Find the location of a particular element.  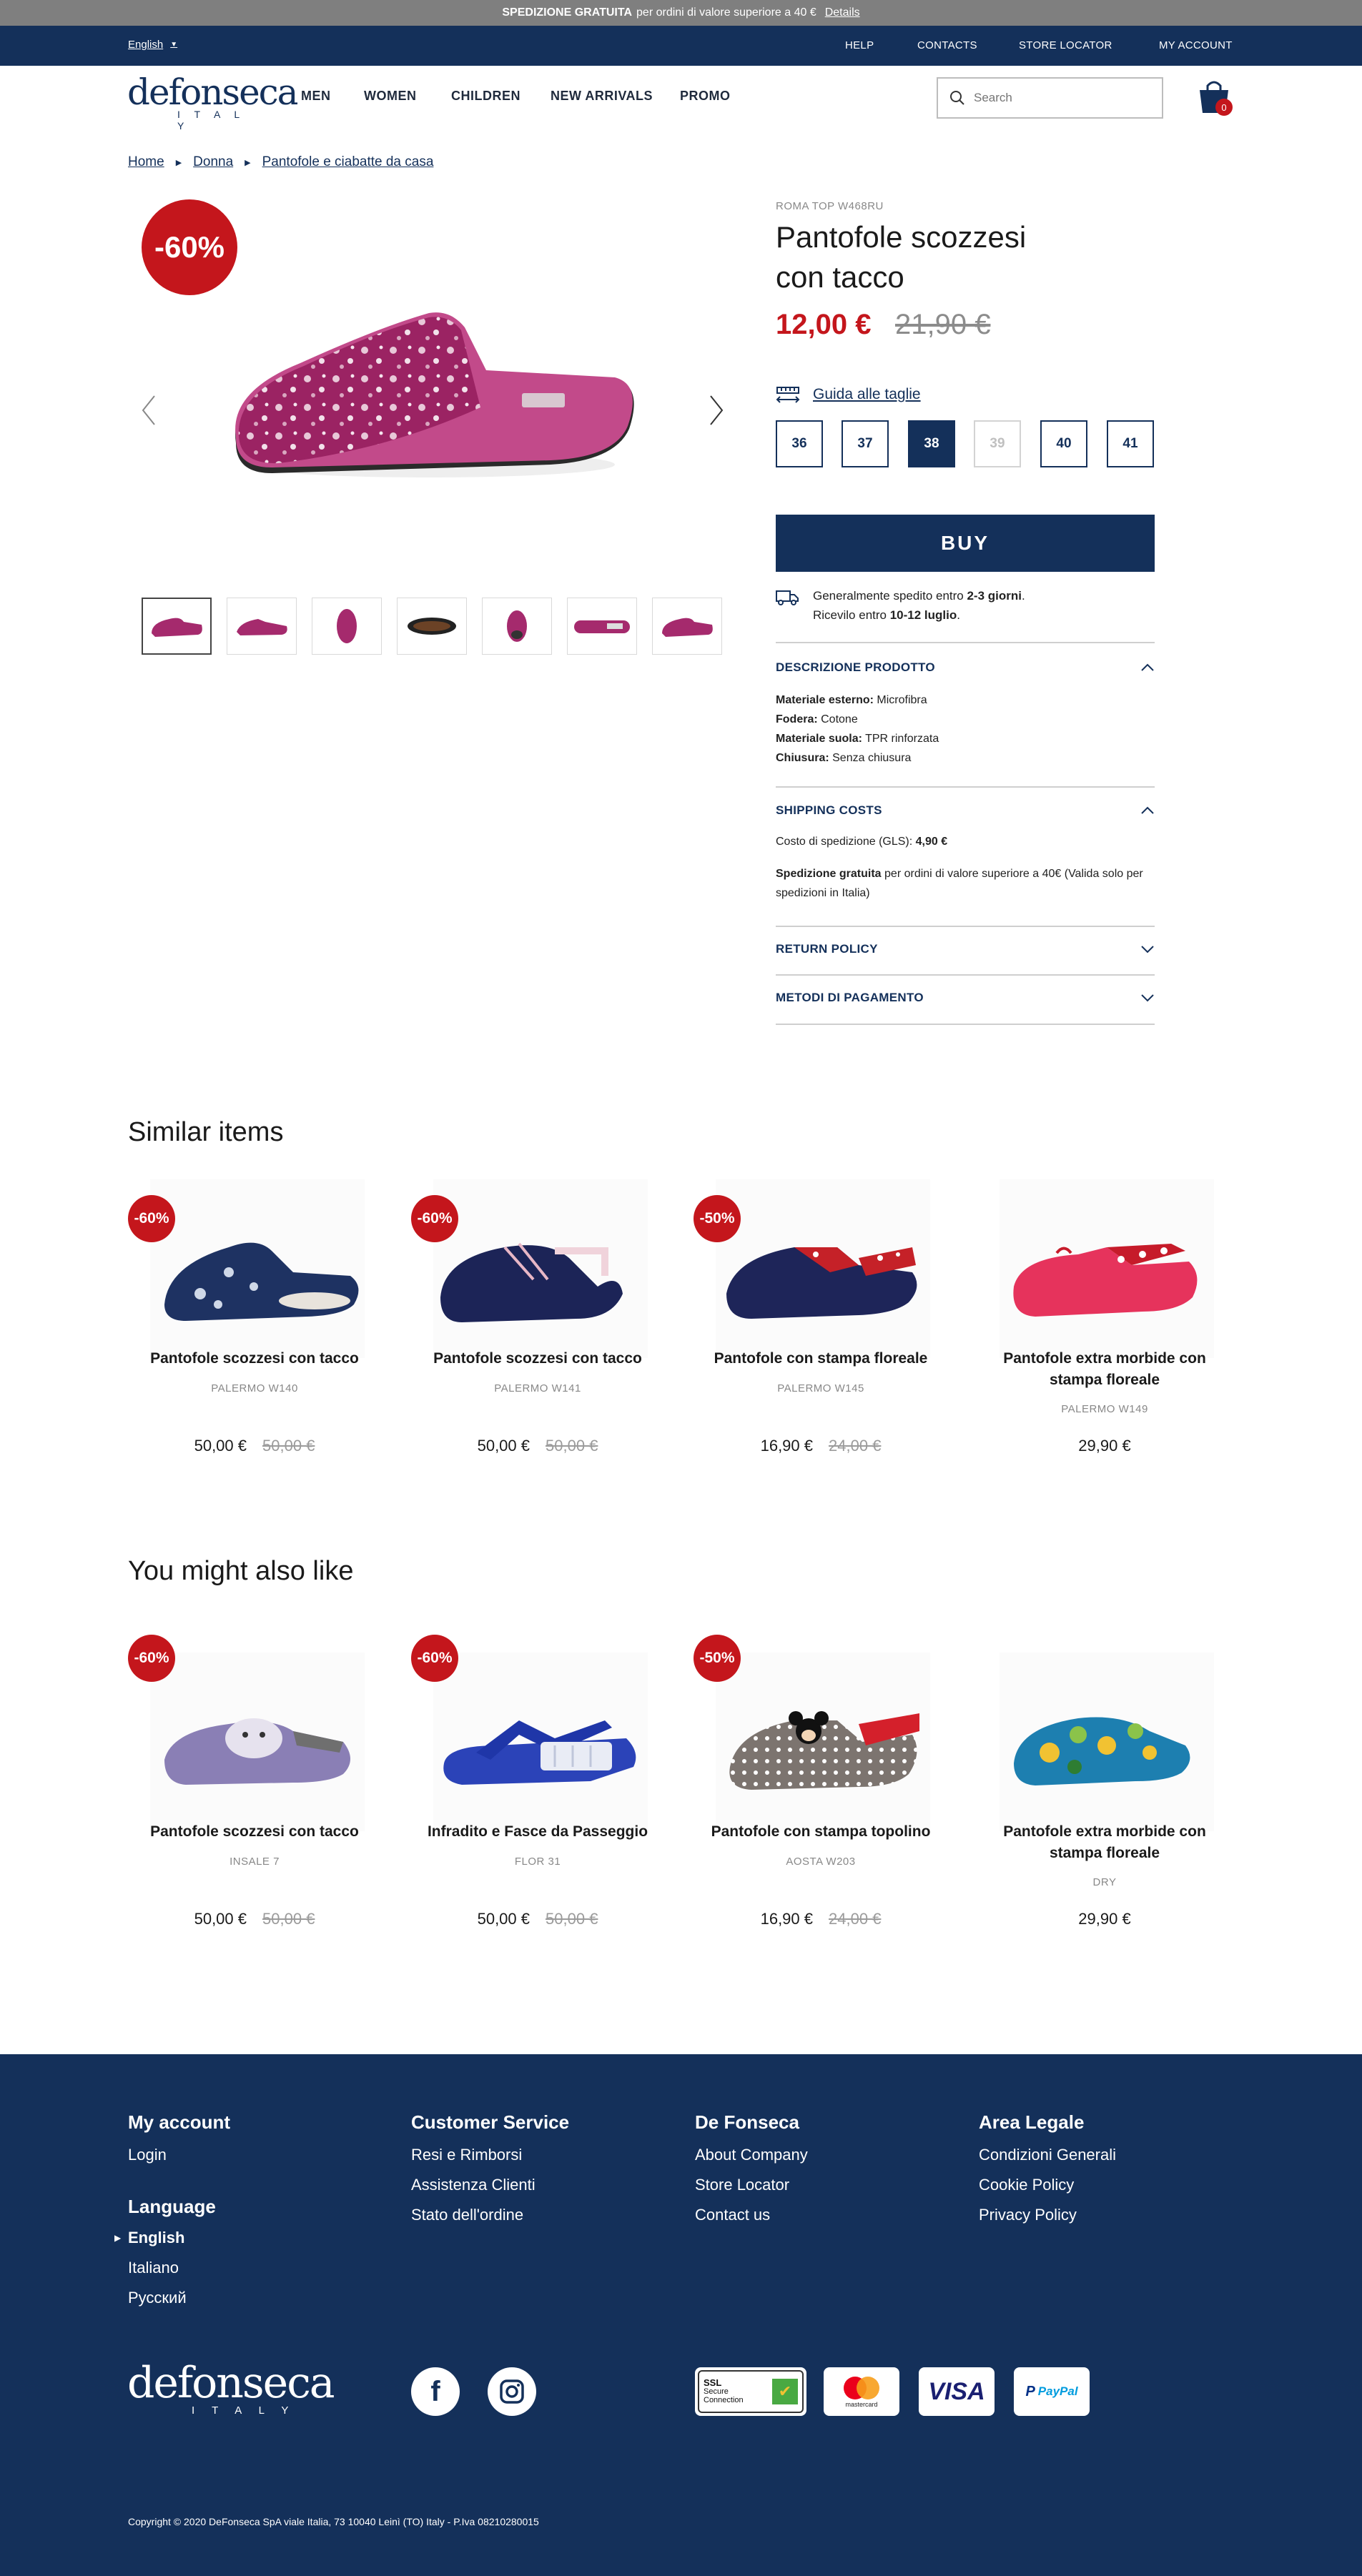

size-guide-label: Guida alle taglie is located at coordinates (867, 394).